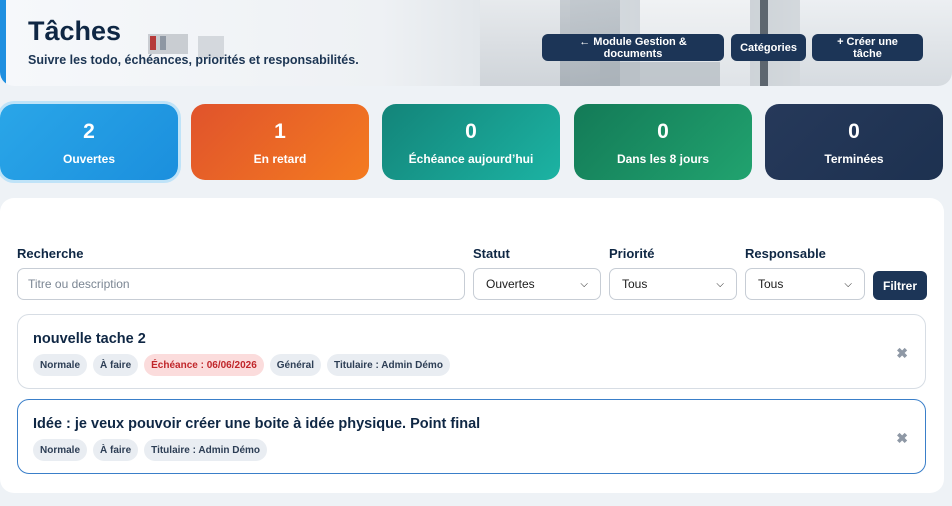  Describe the element at coordinates (50, 253) in the screenshot. I see `search-label: Recherche` at that location.